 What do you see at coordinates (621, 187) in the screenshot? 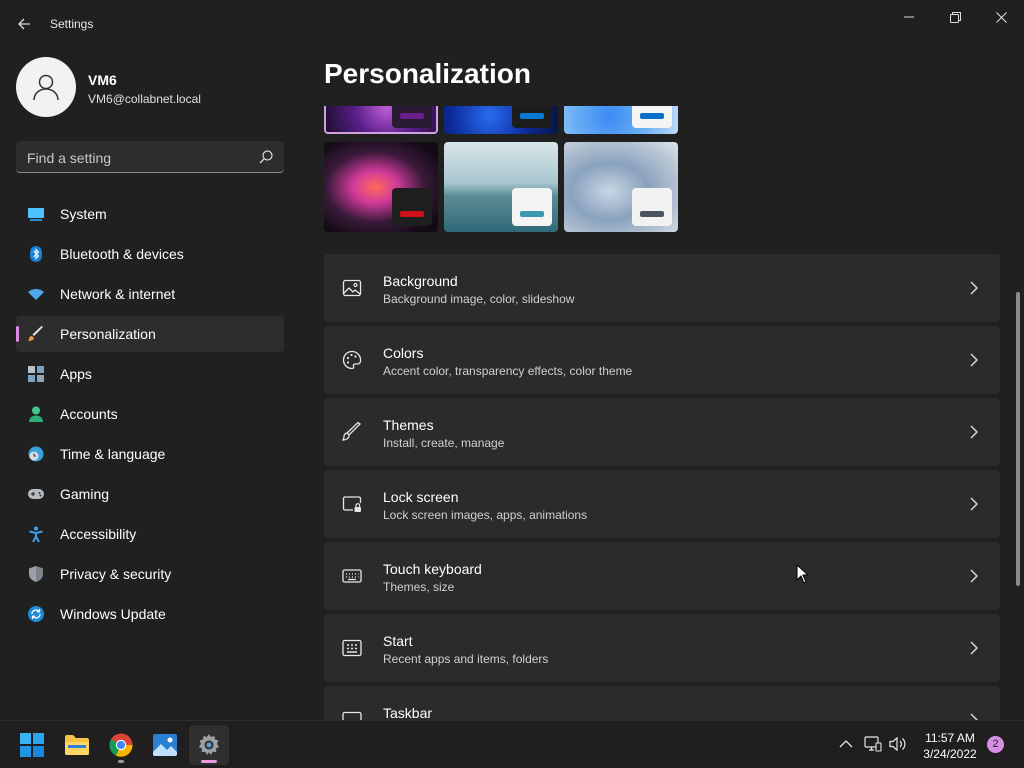
I see `theme-tile-flow` at bounding box center [621, 187].